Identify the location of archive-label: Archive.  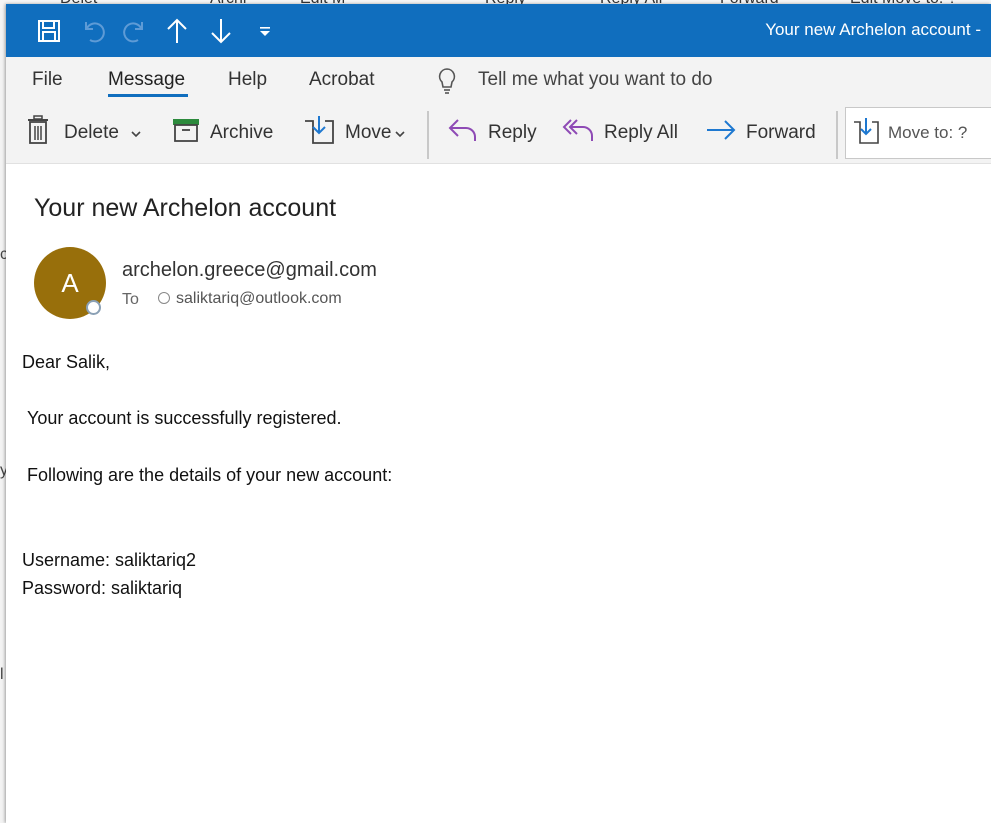
(242, 132).